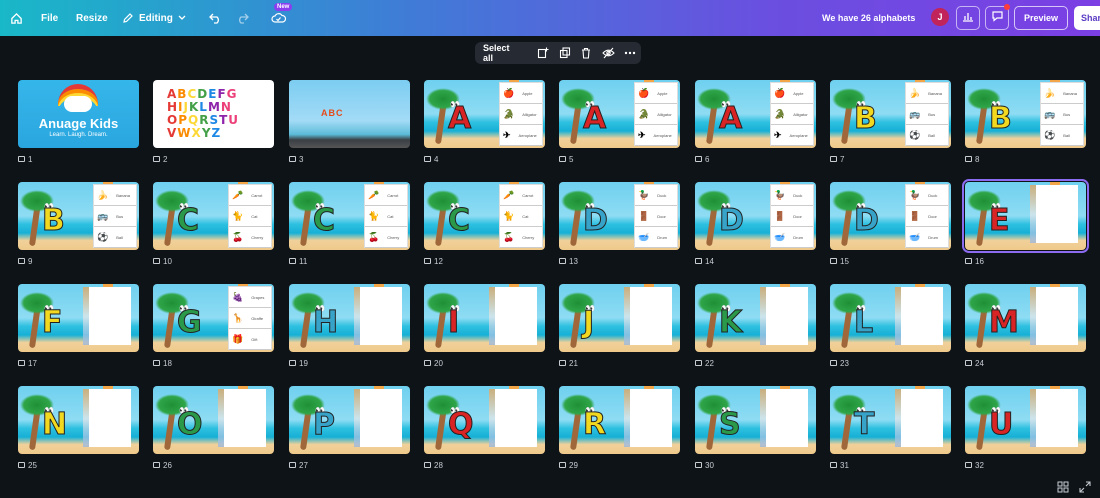 The height and width of the screenshot is (498, 1100). Describe the element at coordinates (890, 318) in the screenshot. I see `slide-thumbnail: 👀 L` at that location.